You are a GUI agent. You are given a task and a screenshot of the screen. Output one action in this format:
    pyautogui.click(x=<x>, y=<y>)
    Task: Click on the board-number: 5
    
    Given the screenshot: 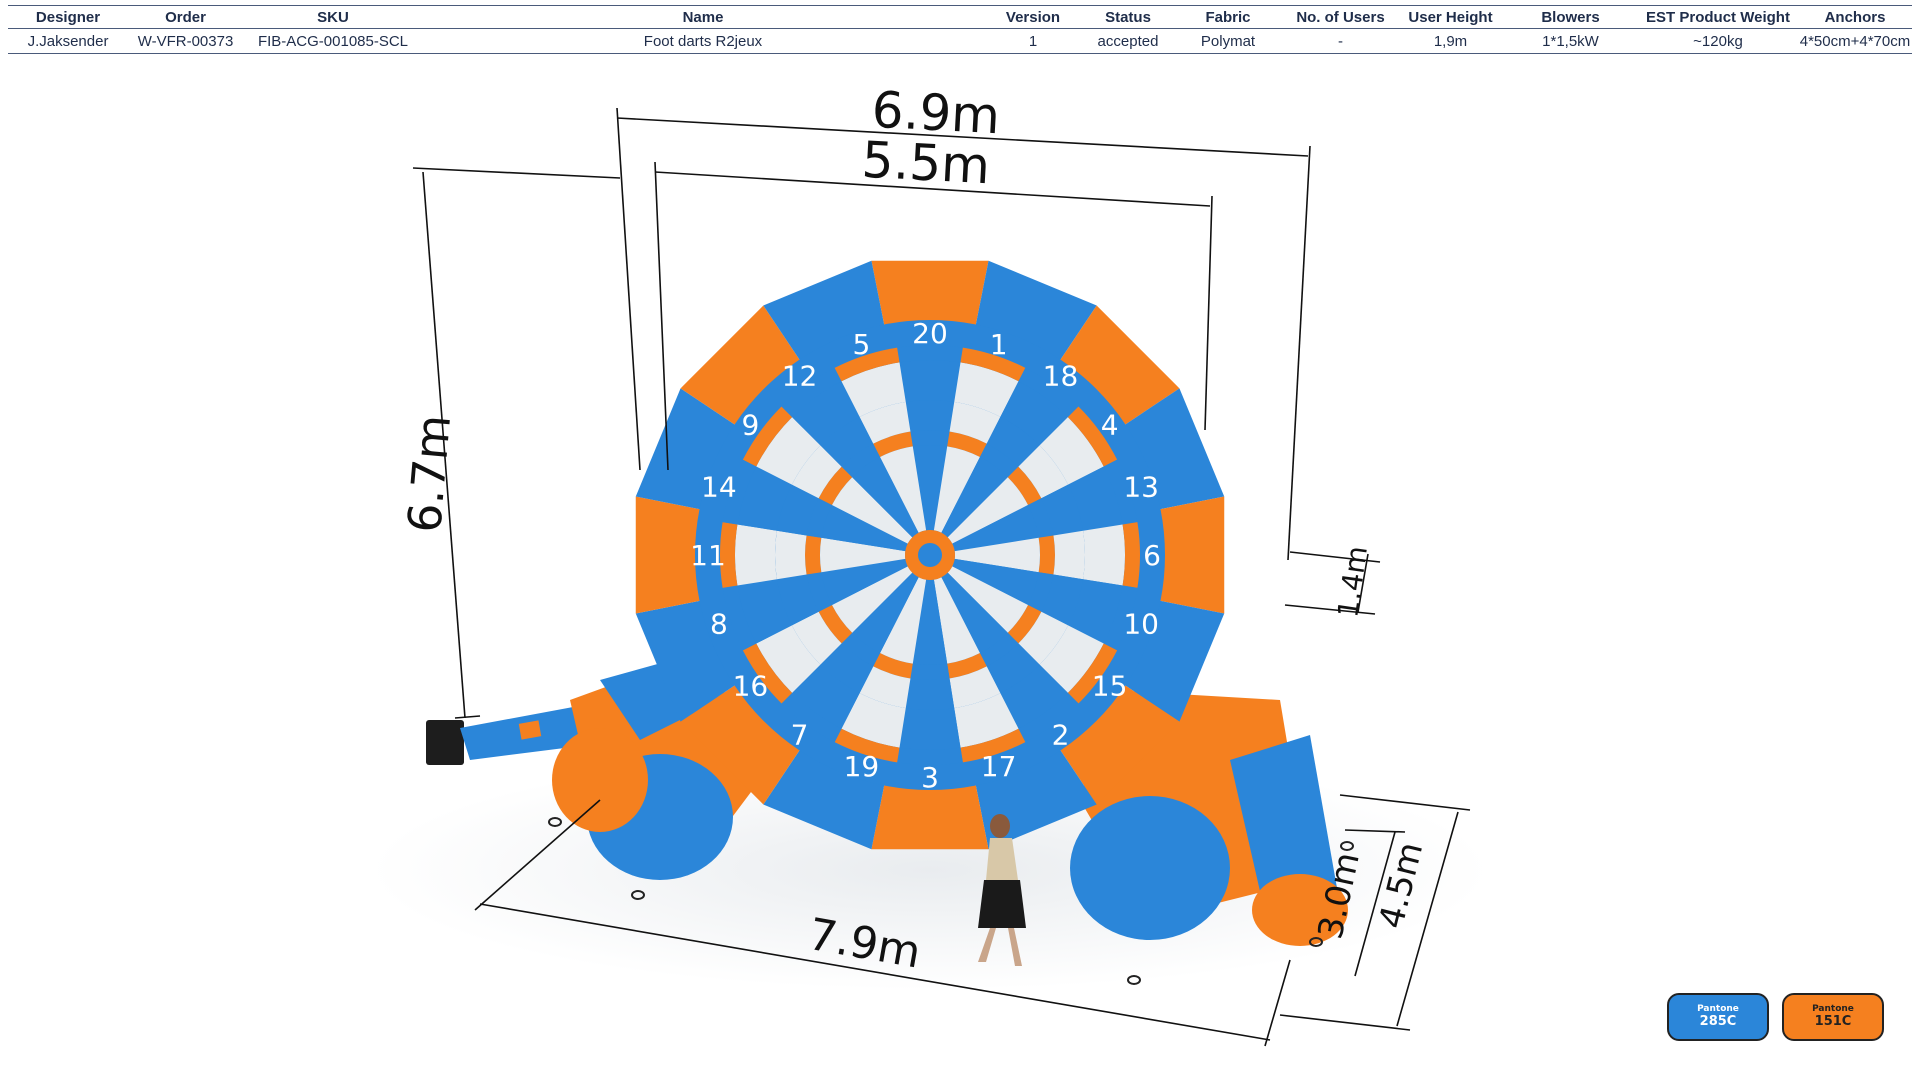 What is the action you would take?
    pyautogui.click(x=861, y=344)
    